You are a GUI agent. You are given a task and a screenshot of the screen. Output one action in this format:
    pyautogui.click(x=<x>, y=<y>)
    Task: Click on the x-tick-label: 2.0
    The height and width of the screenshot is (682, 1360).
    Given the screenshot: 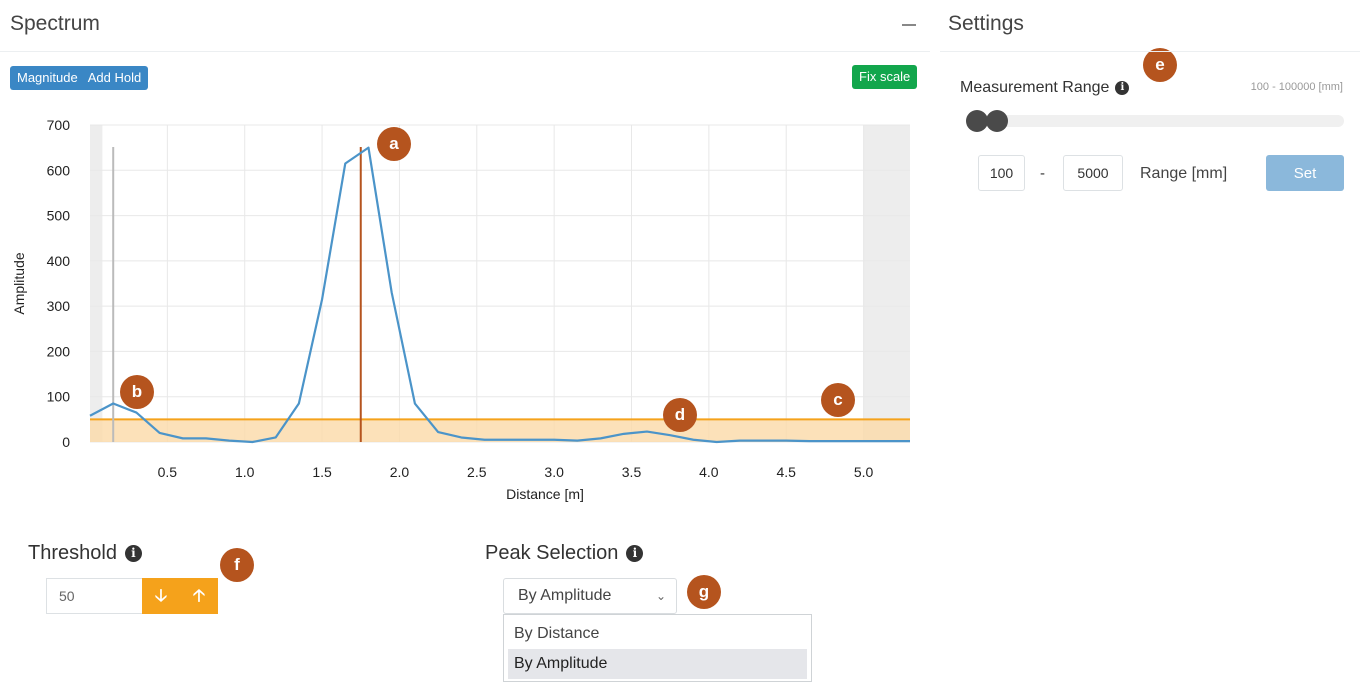 What is the action you would take?
    pyautogui.click(x=400, y=472)
    